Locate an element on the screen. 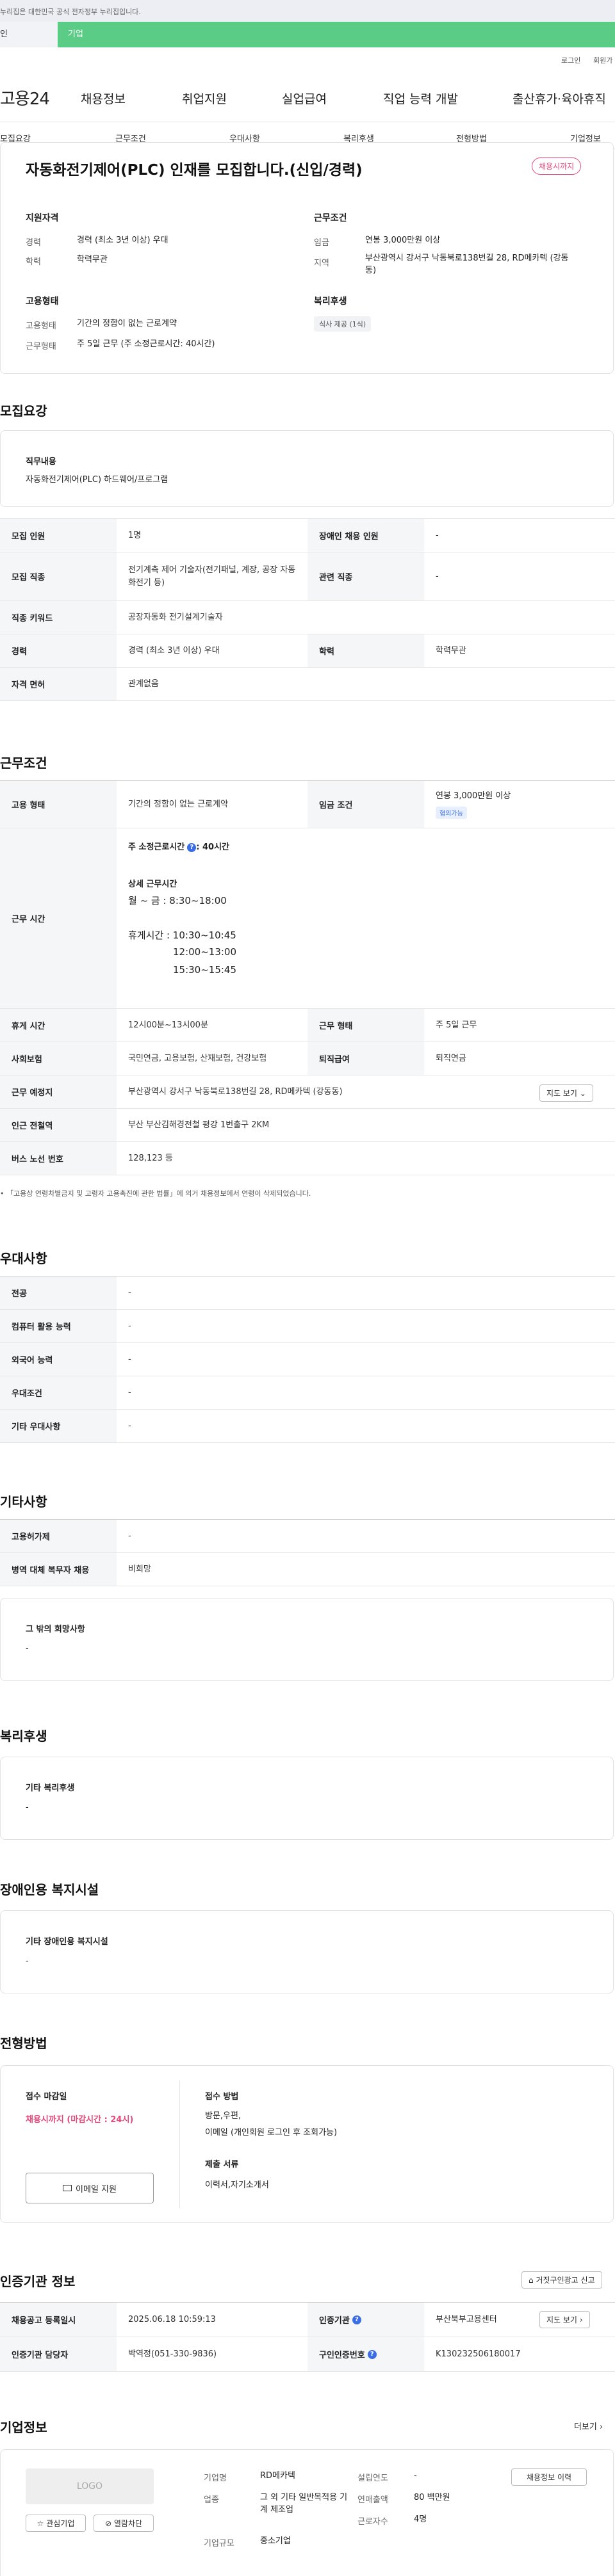 The height and width of the screenshot is (2576, 615). career-value: 경력 (최소 3년 이상) 우대 is located at coordinates (174, 650).